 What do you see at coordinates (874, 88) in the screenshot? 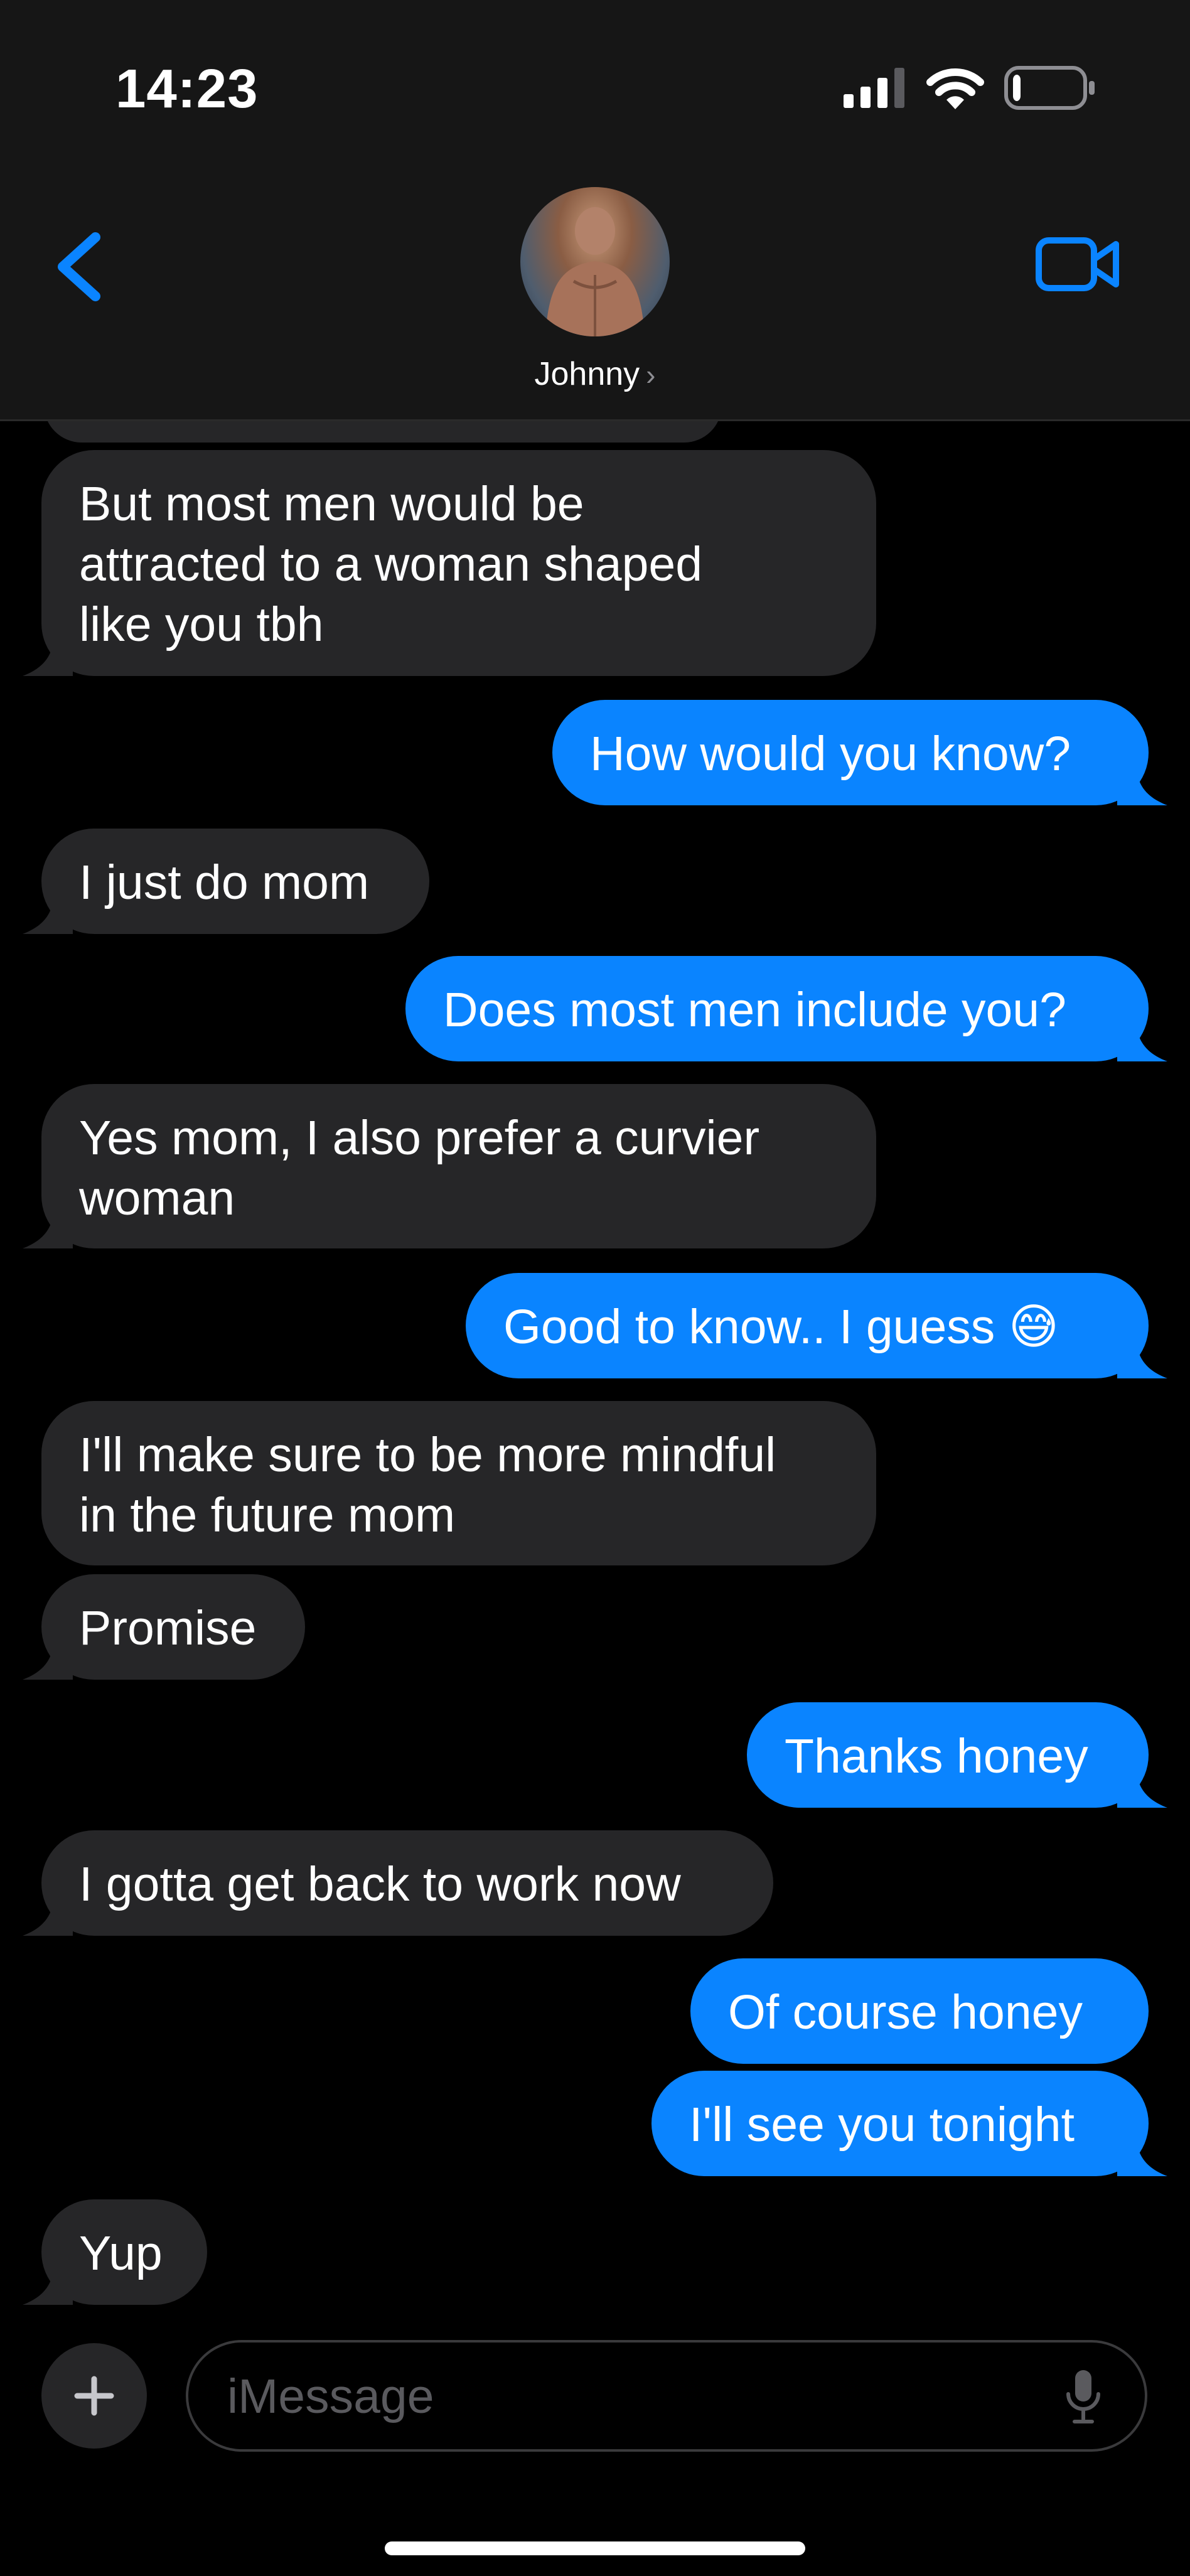
I see `cellular-signal-icon` at bounding box center [874, 88].